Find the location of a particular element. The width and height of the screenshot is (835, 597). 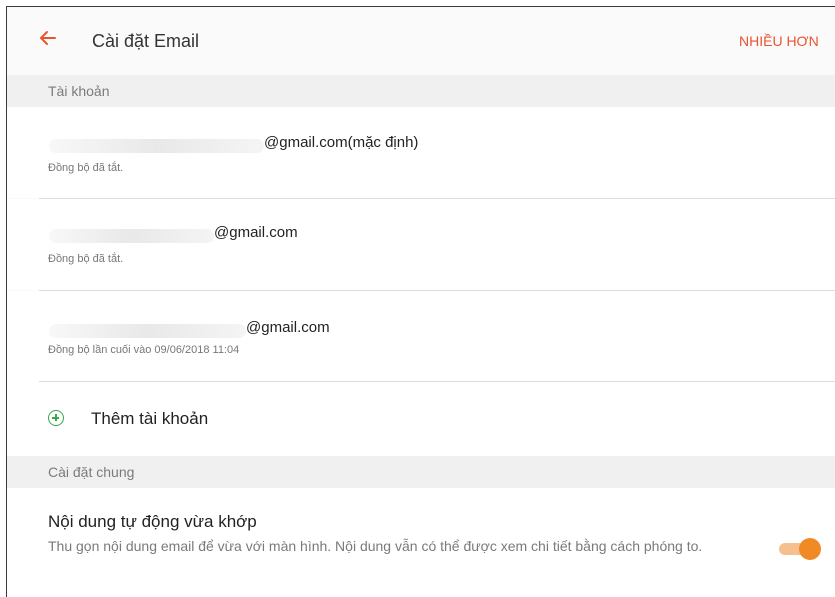

auto-fit-toggle is located at coordinates (799, 549).